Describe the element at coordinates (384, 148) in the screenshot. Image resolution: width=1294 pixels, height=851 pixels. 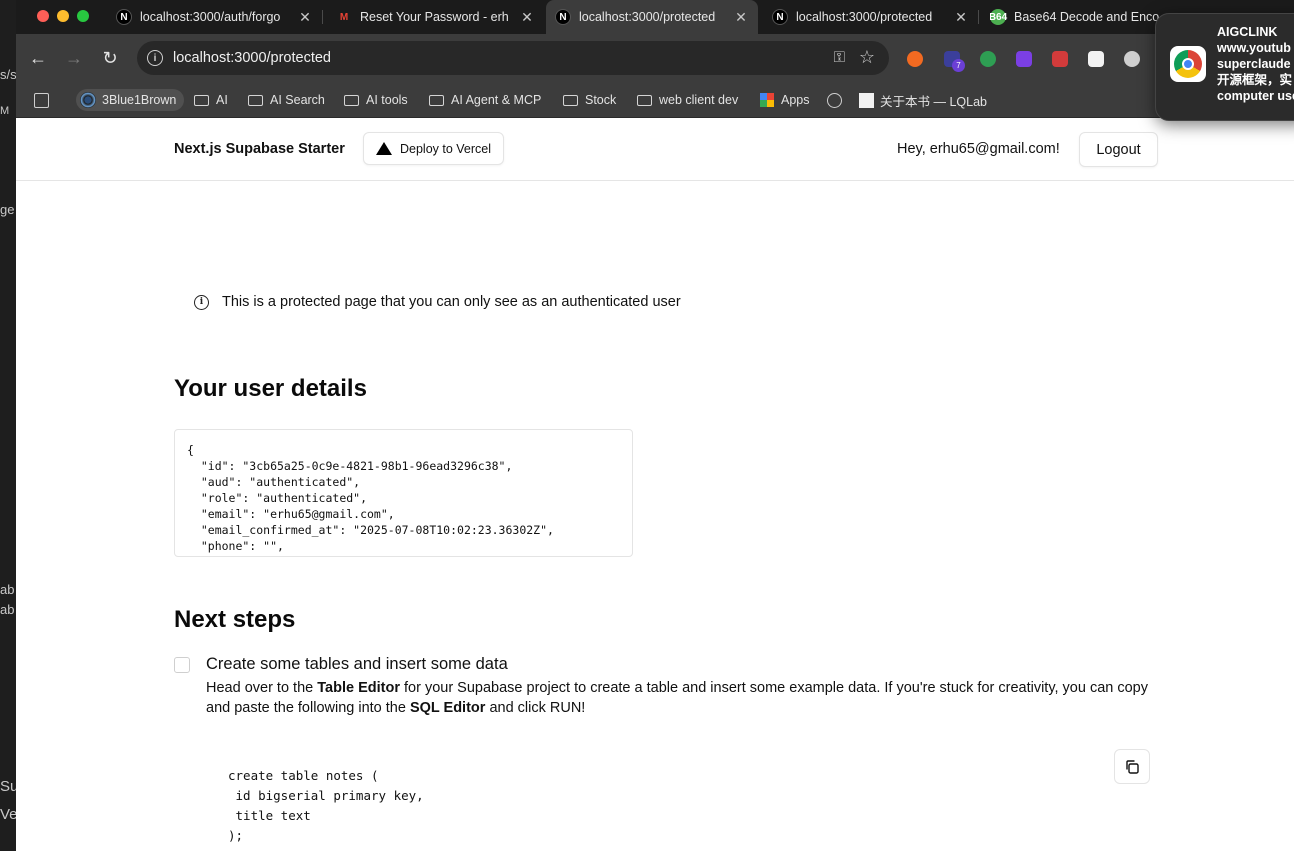
I see `vercel-triangle-icon` at that location.